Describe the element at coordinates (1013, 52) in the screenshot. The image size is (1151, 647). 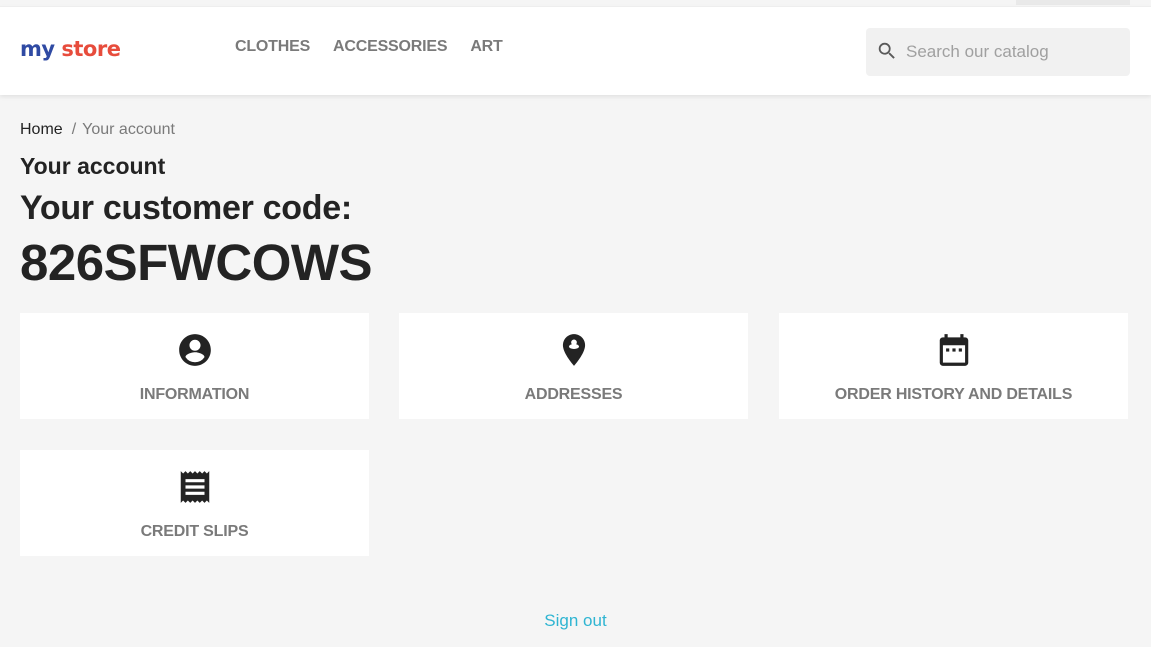
I see `search-input` at that location.